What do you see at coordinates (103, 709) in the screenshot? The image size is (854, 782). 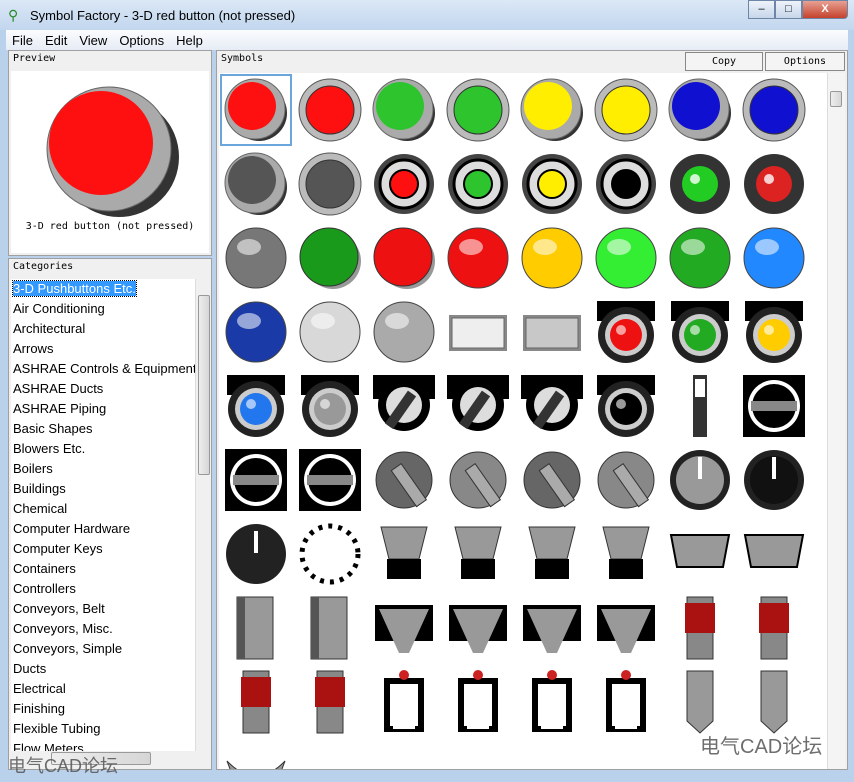 I see `category-item: Finishing` at bounding box center [103, 709].